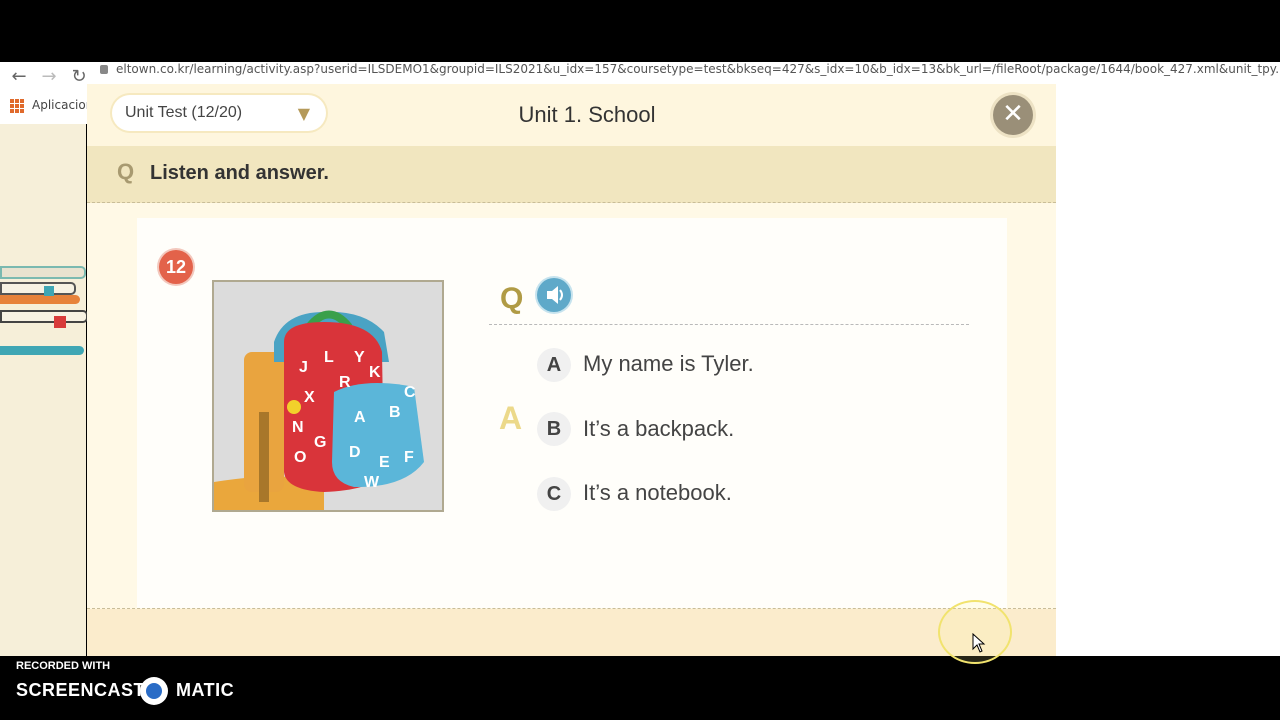 This screenshot has width=1280, height=720. I want to click on apps-grid-icon, so click(17, 105).